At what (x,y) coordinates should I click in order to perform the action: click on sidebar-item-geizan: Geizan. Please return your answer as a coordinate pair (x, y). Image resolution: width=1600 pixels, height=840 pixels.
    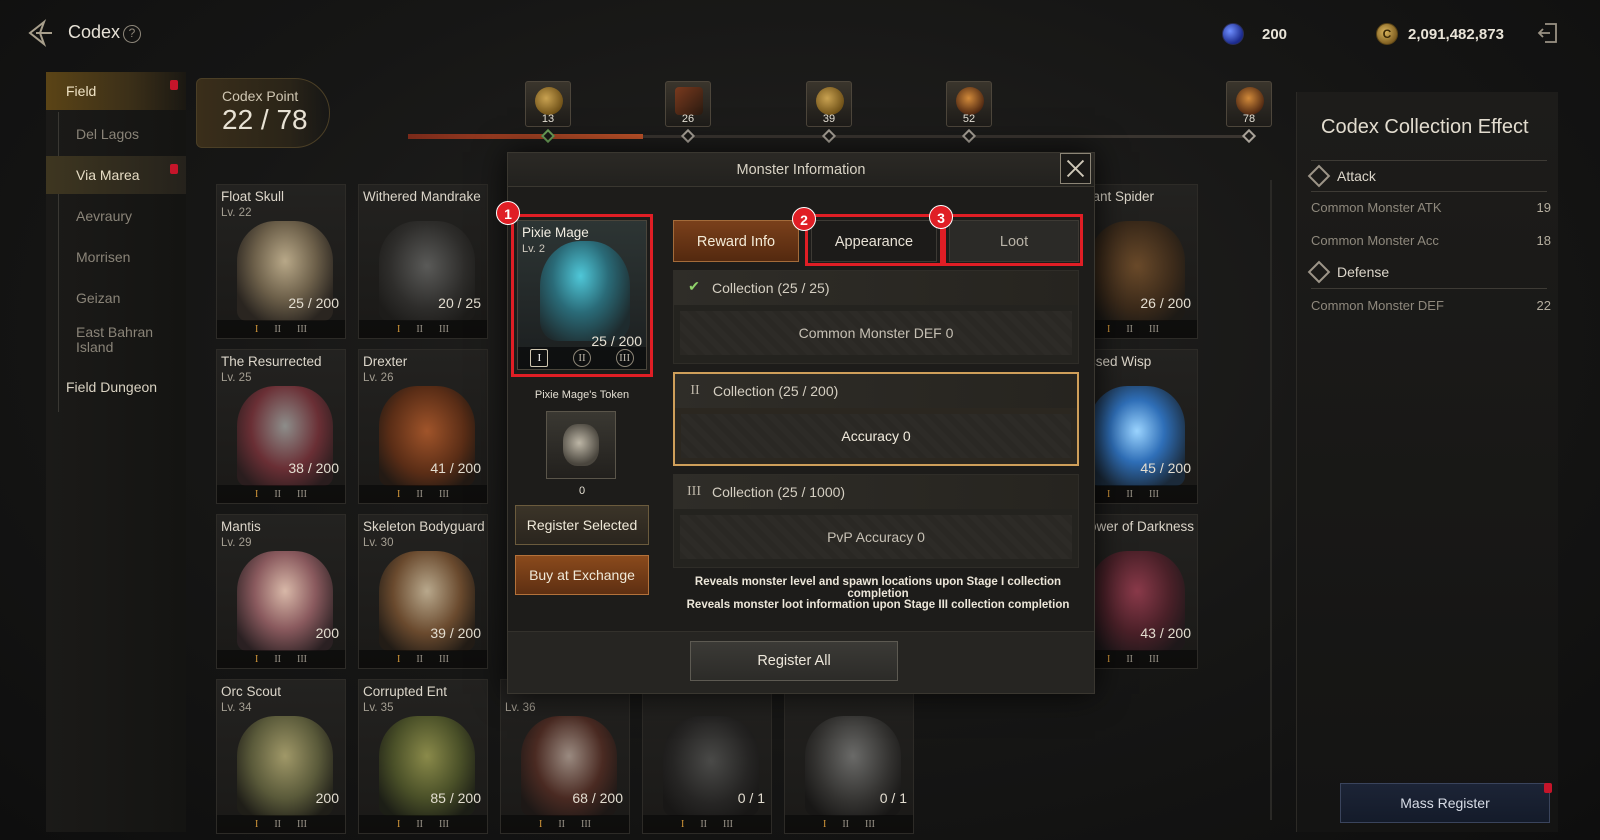
    Looking at the image, I should click on (116, 298).